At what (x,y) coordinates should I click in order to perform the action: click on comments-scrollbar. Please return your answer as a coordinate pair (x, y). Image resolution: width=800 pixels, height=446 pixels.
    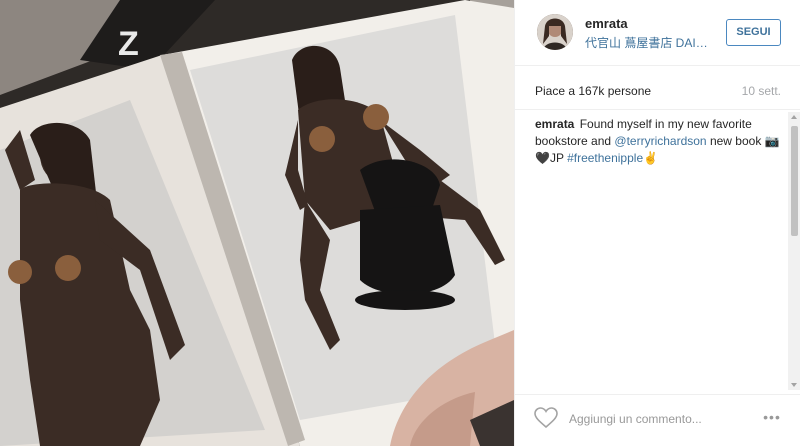
    Looking at the image, I should click on (794, 251).